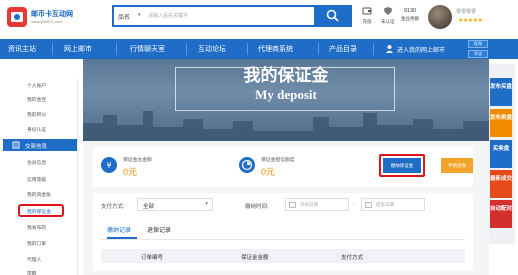 This screenshot has height=275, width=518. I want to click on deposit-total-label: 保证金总金额, so click(137, 160).